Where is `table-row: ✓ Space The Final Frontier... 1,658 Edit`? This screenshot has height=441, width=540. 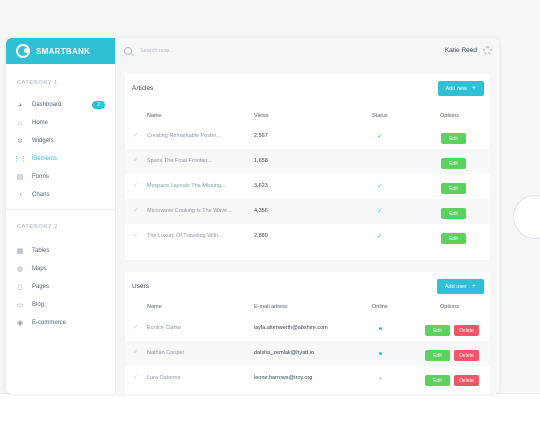
table-row: ✓ Space The Final Frontier... 1,658 Edit is located at coordinates (307, 161).